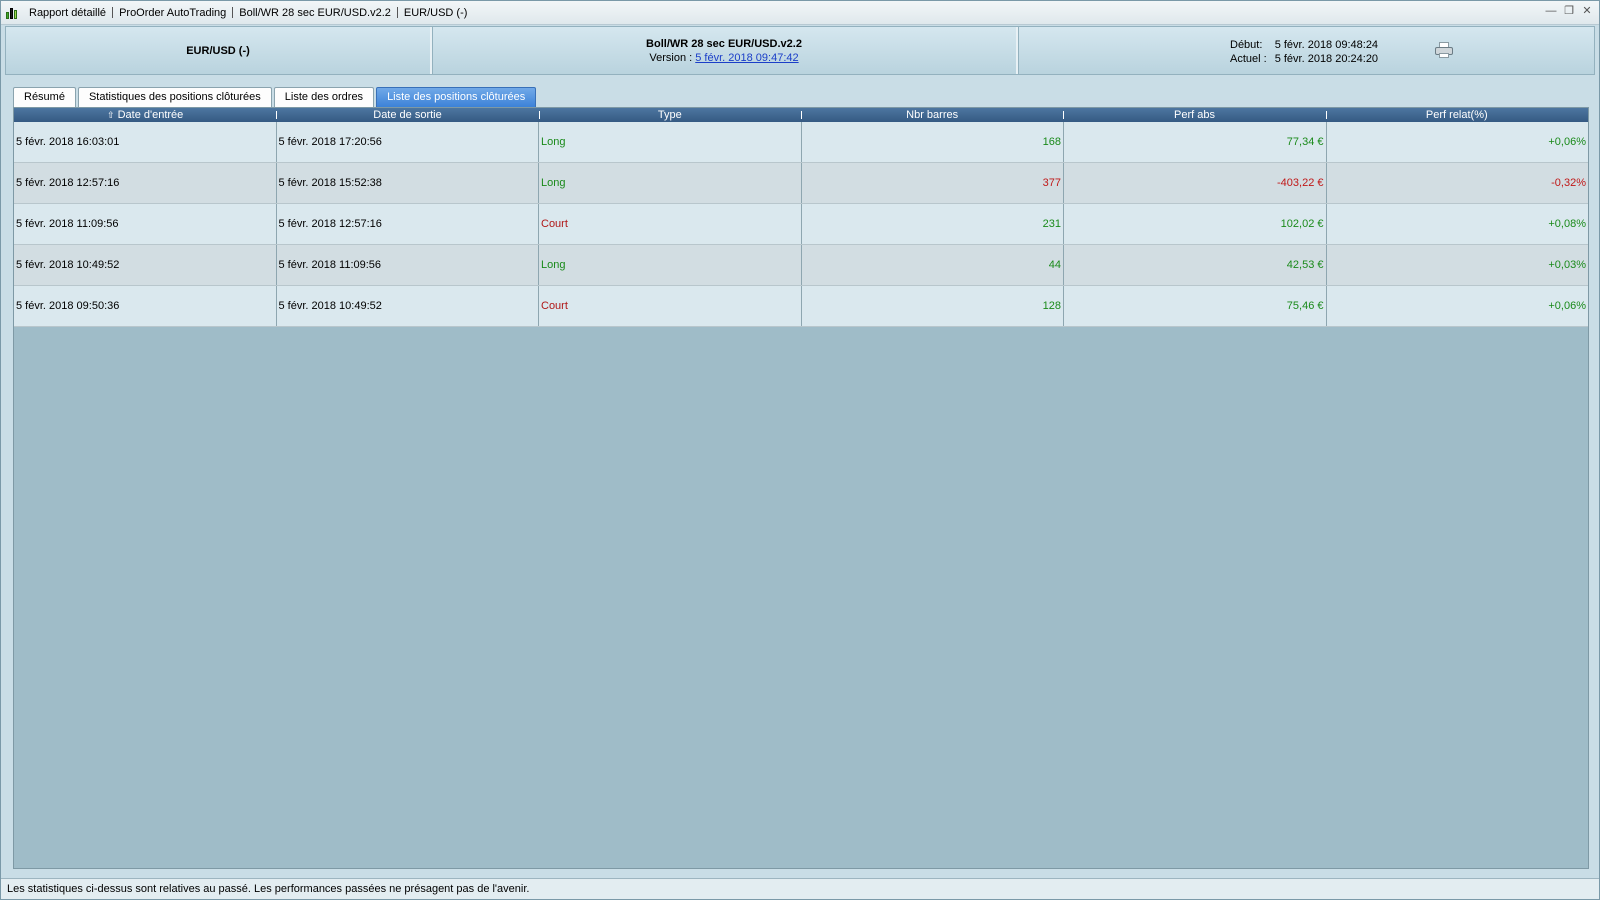 This screenshot has height=900, width=1600. I want to click on column-header-bars: Nbr barres, so click(931, 115).